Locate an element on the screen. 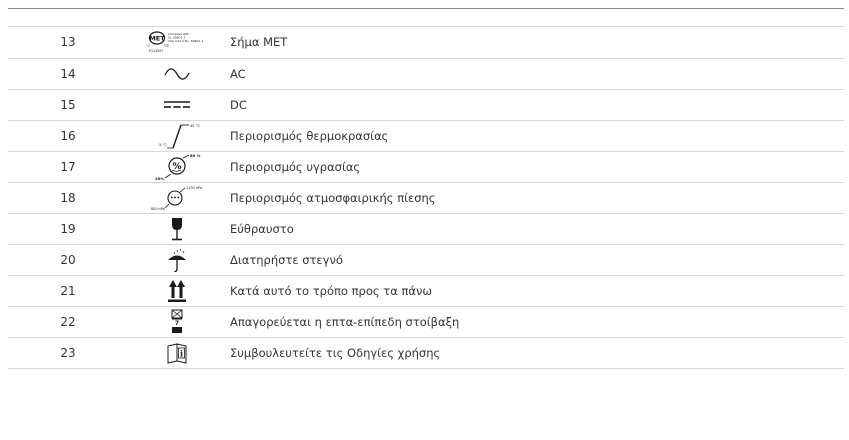  stacking-limit-icon: 7 is located at coordinates (177, 322).